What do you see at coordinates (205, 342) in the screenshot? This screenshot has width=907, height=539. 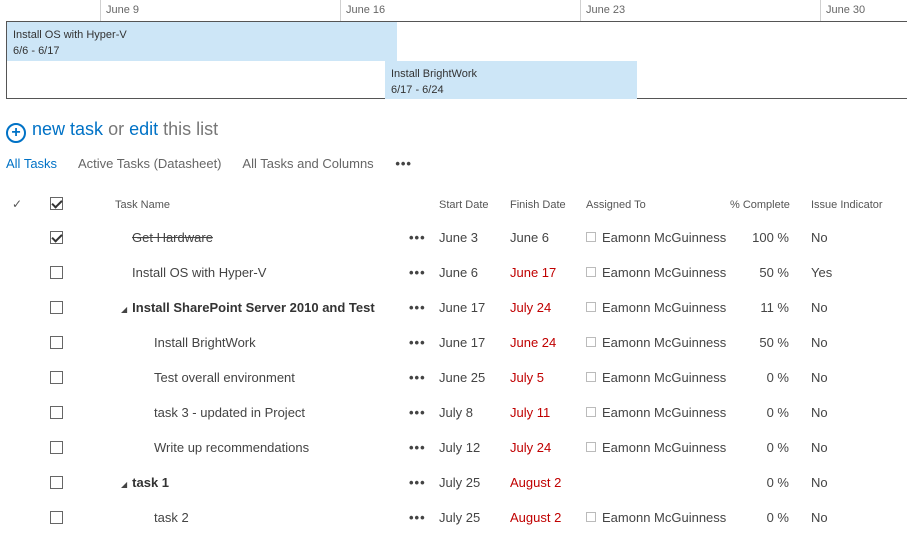 I see `task-name: Install BrightWork` at bounding box center [205, 342].